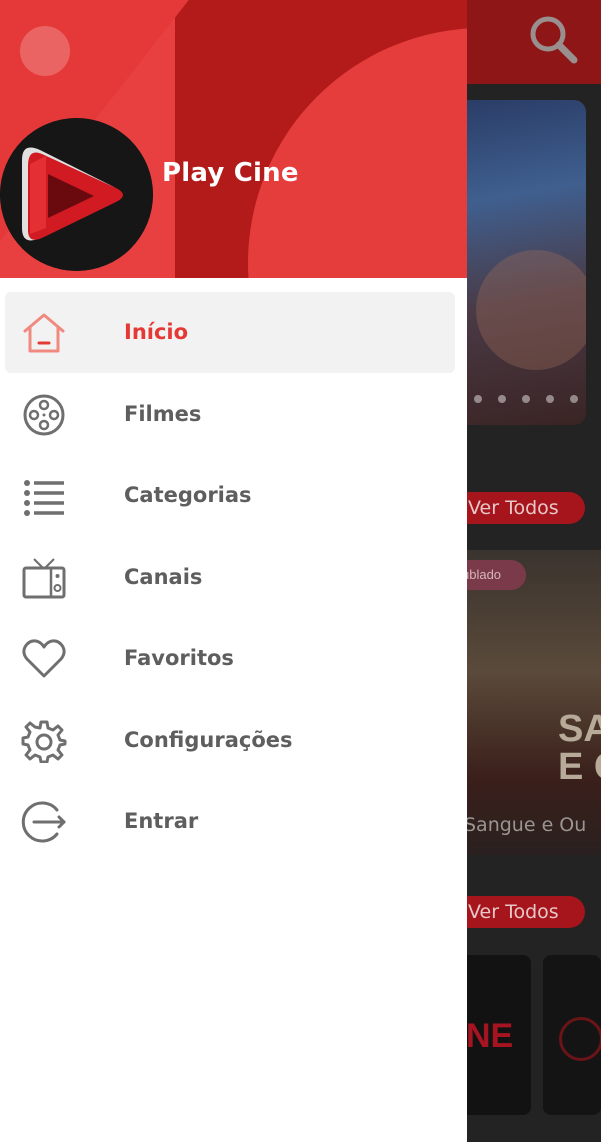 The height and width of the screenshot is (1142, 601). Describe the element at coordinates (156, 332) in the screenshot. I see `menu-item-label: Início` at that location.